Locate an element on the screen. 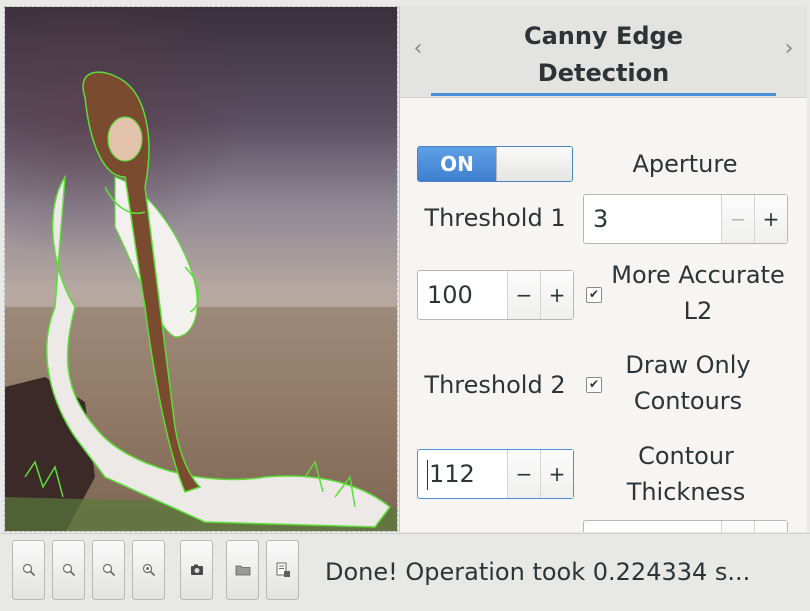 This screenshot has height=611, width=810. aperture-value: 3 is located at coordinates (652, 219).